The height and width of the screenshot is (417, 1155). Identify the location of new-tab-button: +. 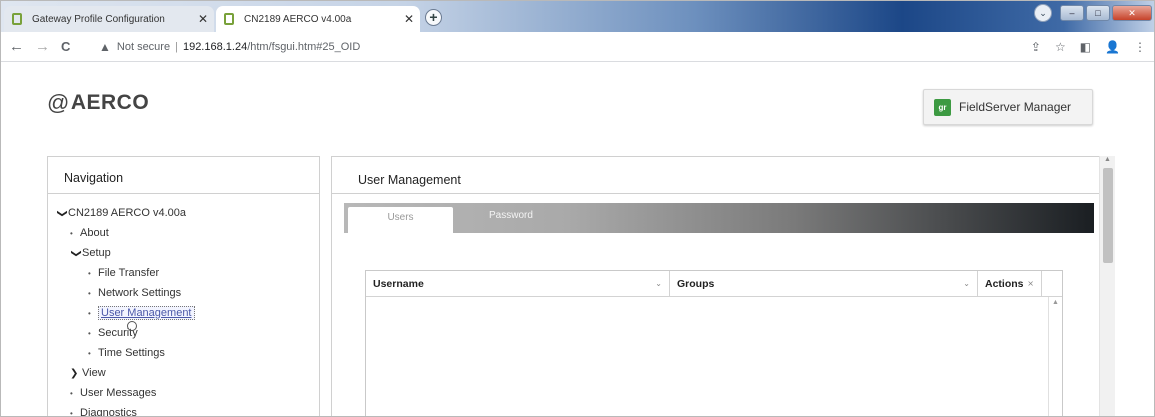
(433, 17).